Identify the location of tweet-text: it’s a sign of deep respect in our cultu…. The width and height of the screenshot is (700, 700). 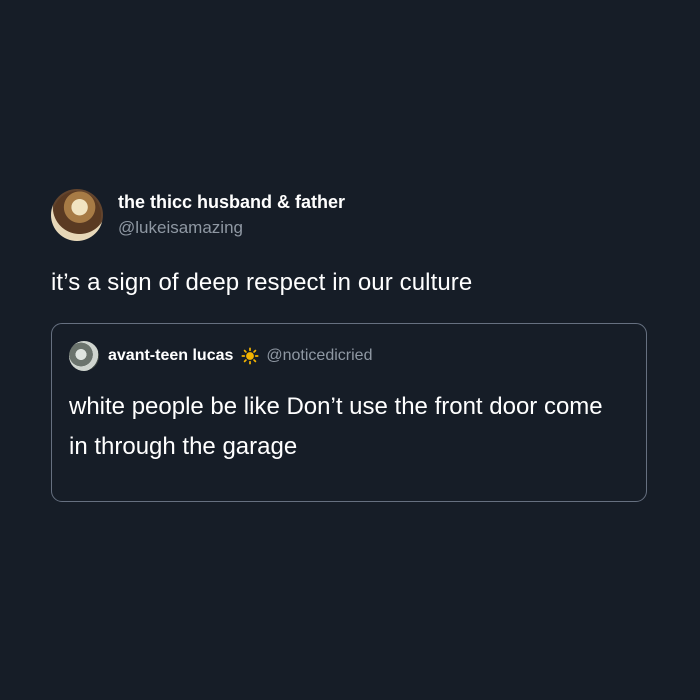
(262, 282).